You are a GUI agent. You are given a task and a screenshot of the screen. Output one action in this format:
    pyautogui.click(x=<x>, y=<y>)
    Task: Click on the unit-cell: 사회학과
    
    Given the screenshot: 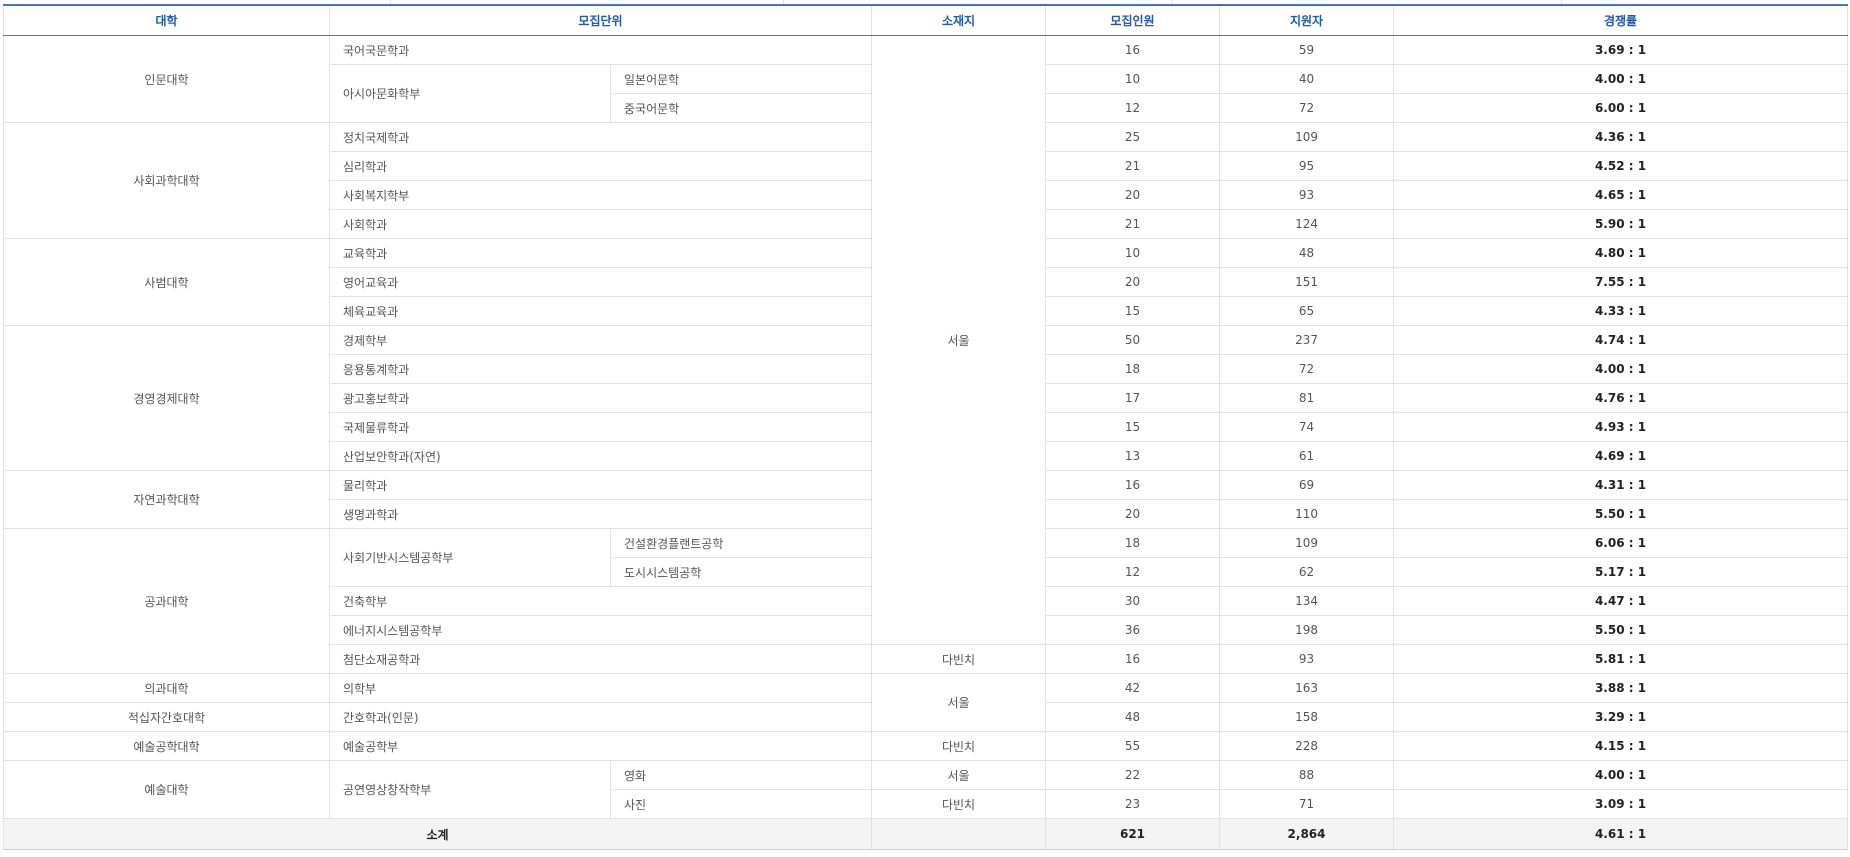 What is the action you would take?
    pyautogui.click(x=600, y=224)
    